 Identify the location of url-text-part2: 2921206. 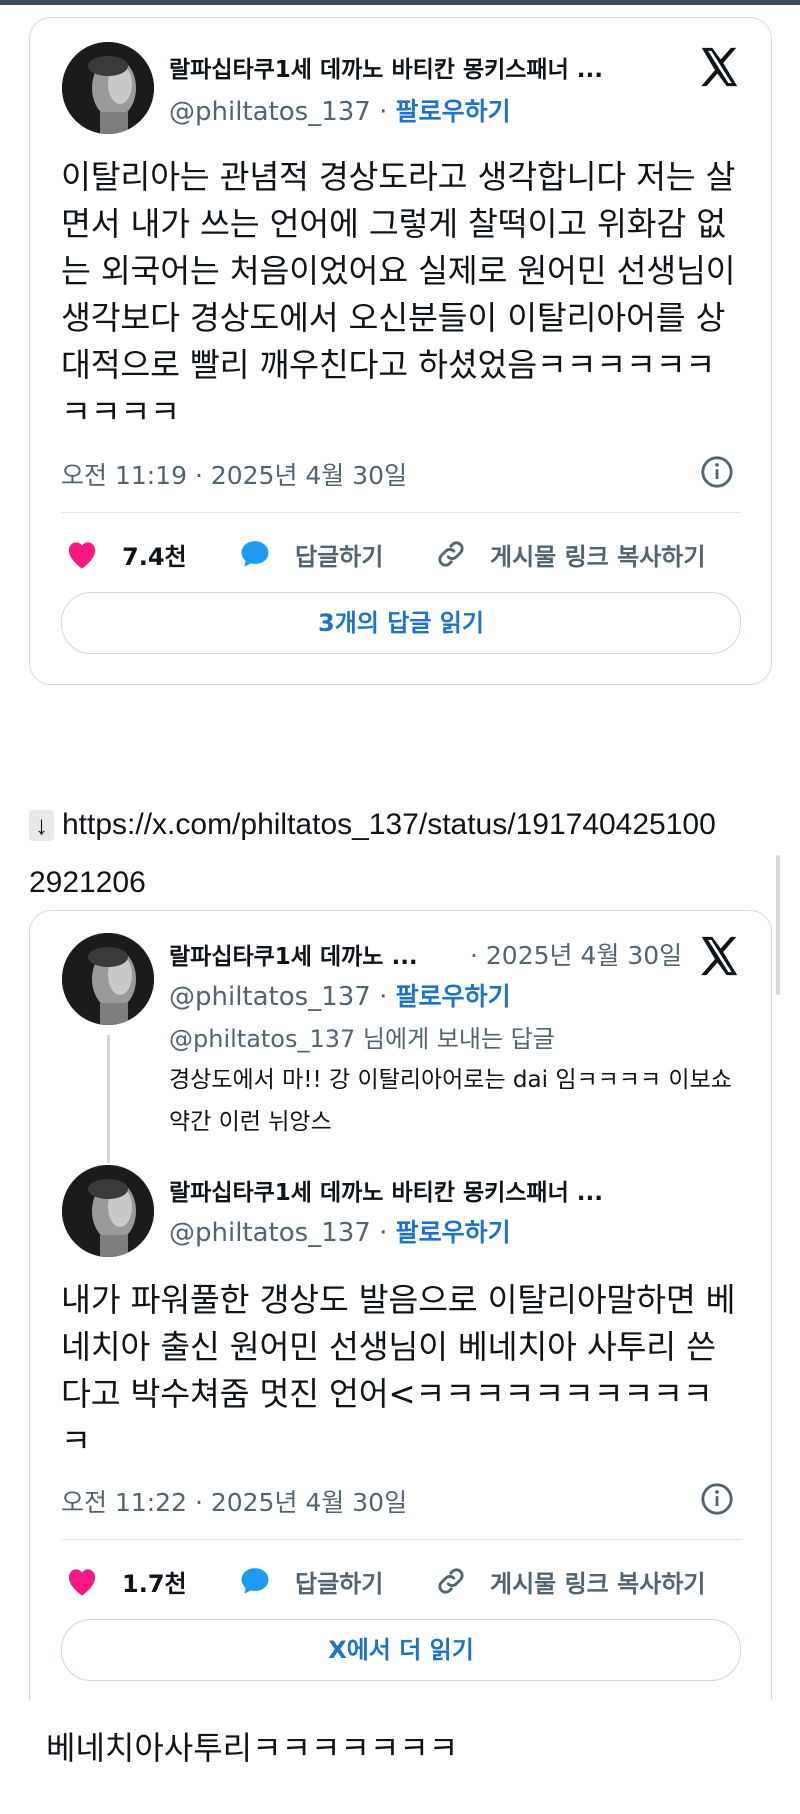
(87, 883).